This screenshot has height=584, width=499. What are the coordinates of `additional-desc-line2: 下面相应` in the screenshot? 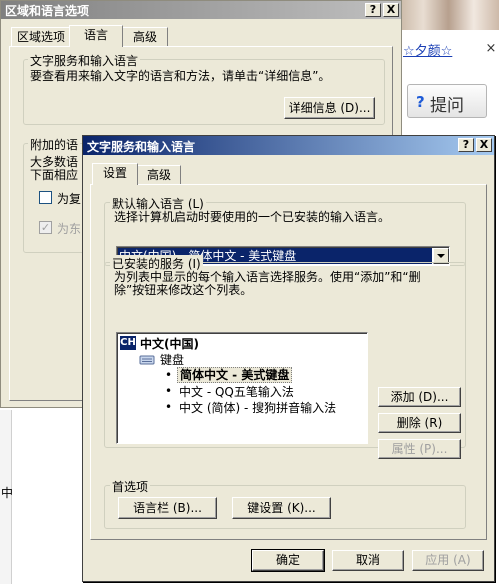 It's located at (54, 175).